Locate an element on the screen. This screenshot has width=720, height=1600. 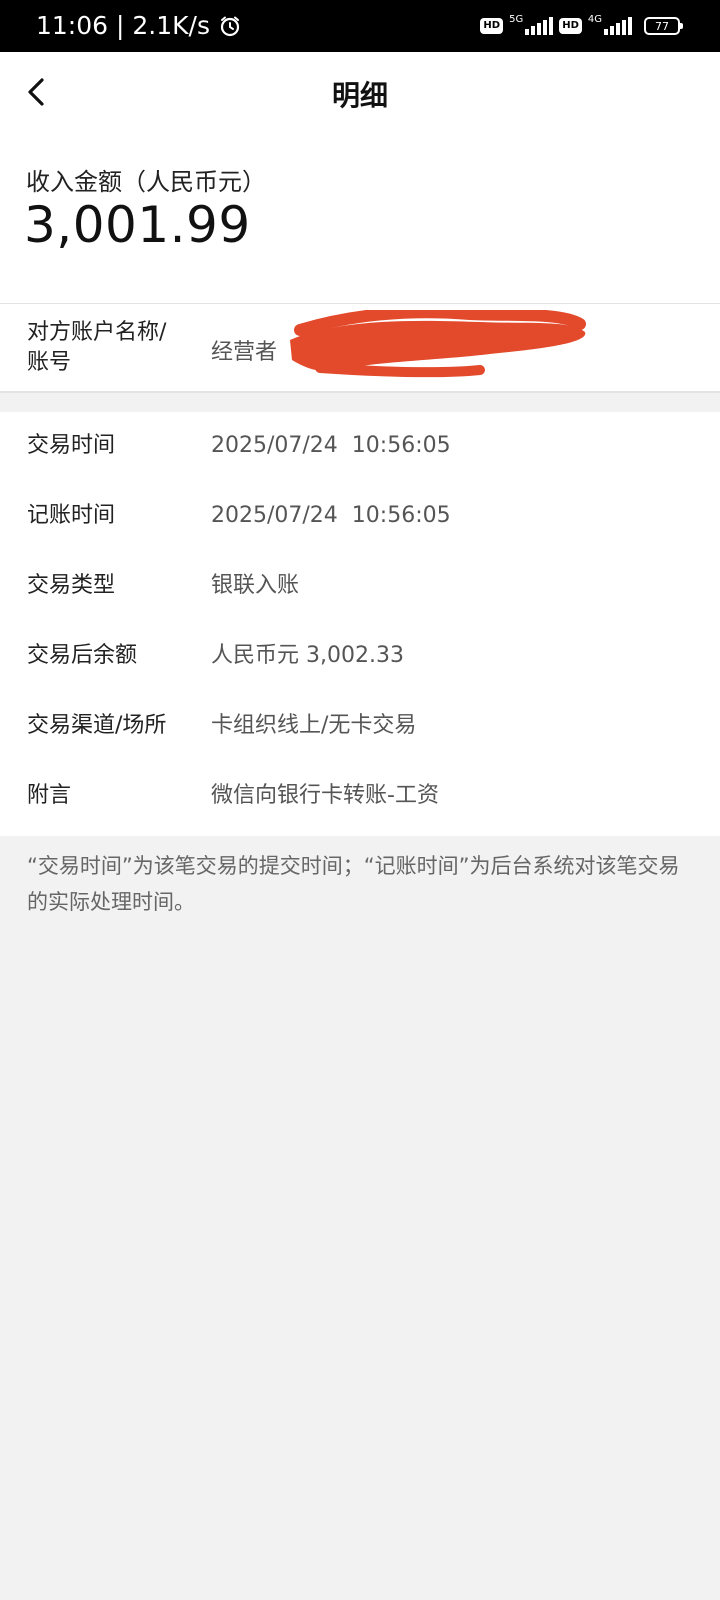
detail-value: 微信向银行卡转账-工资 is located at coordinates (325, 795).